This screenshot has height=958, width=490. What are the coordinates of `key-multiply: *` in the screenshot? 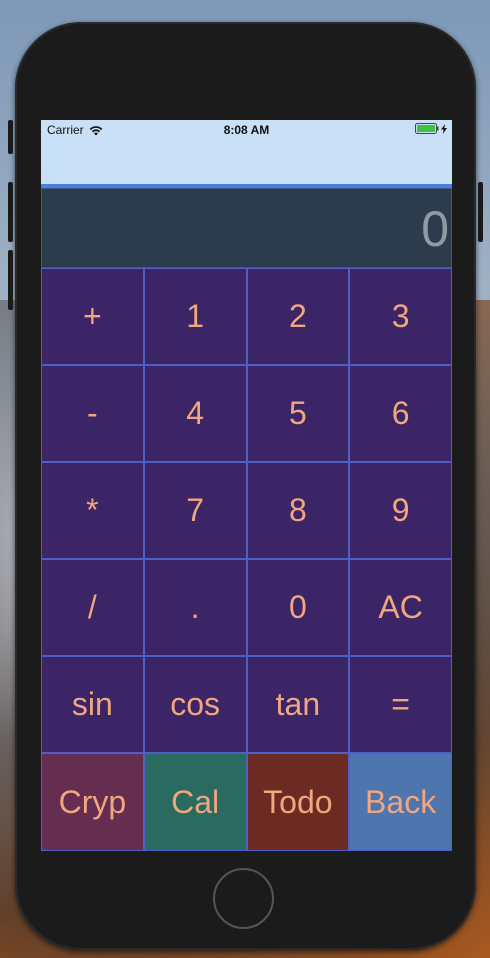 It's located at (92, 510).